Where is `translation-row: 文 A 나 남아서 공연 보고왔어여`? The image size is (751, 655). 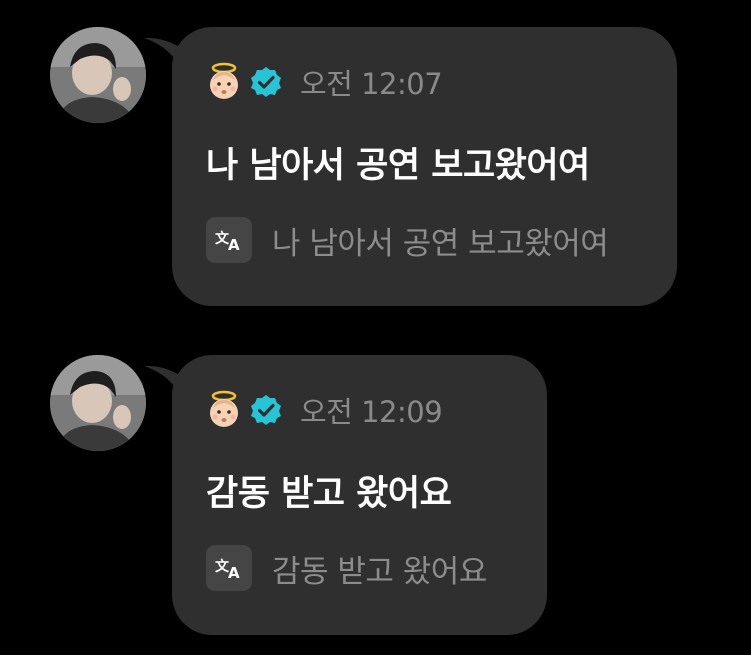 translation-row: 文 A 나 남아서 공연 보고왔어여 is located at coordinates (407, 240).